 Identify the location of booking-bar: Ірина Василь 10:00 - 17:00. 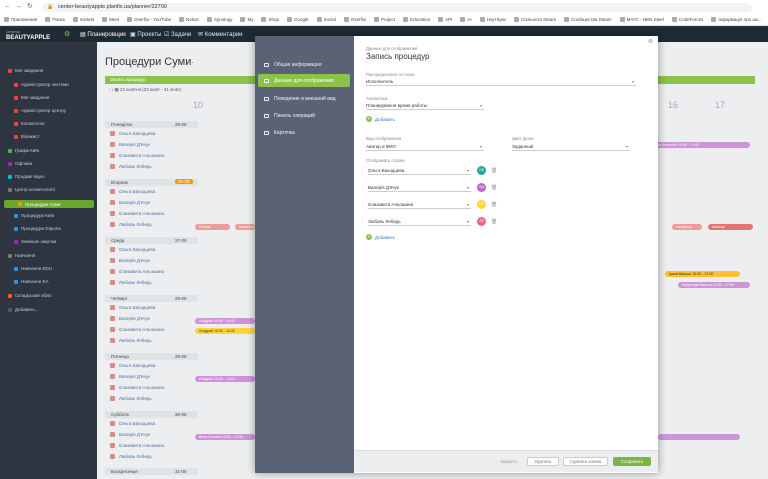
(702, 274).